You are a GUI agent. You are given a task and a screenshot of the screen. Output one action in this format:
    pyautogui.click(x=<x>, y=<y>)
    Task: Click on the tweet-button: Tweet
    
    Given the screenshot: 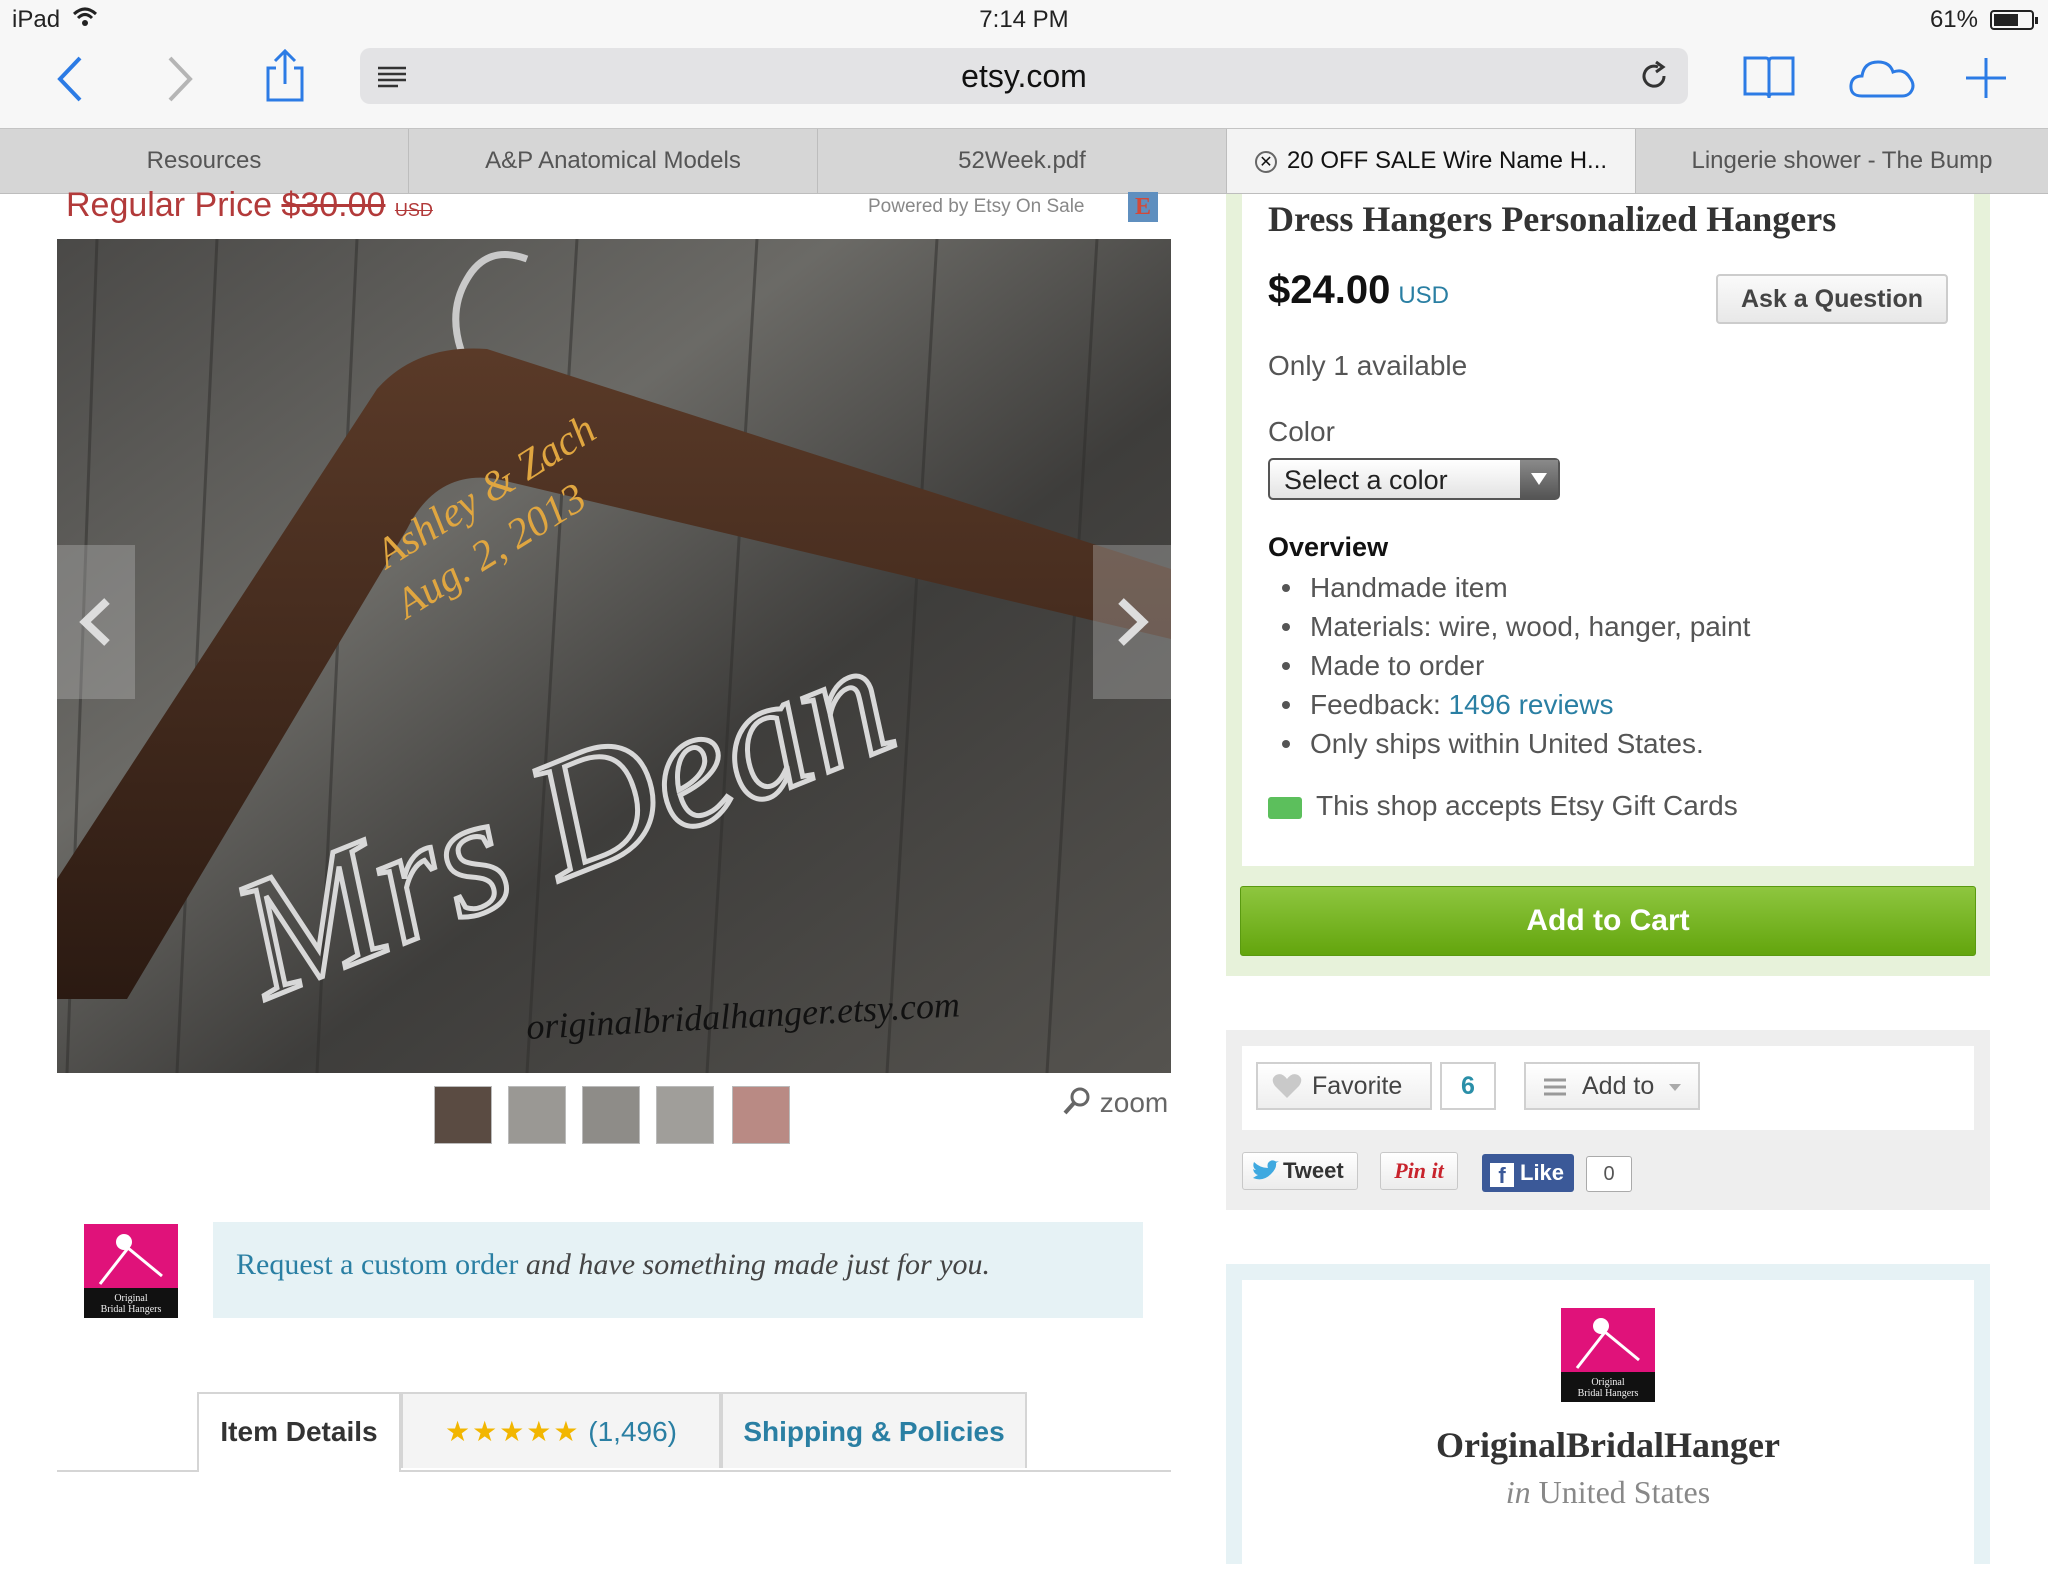 What is the action you would take?
    pyautogui.click(x=1300, y=1171)
    